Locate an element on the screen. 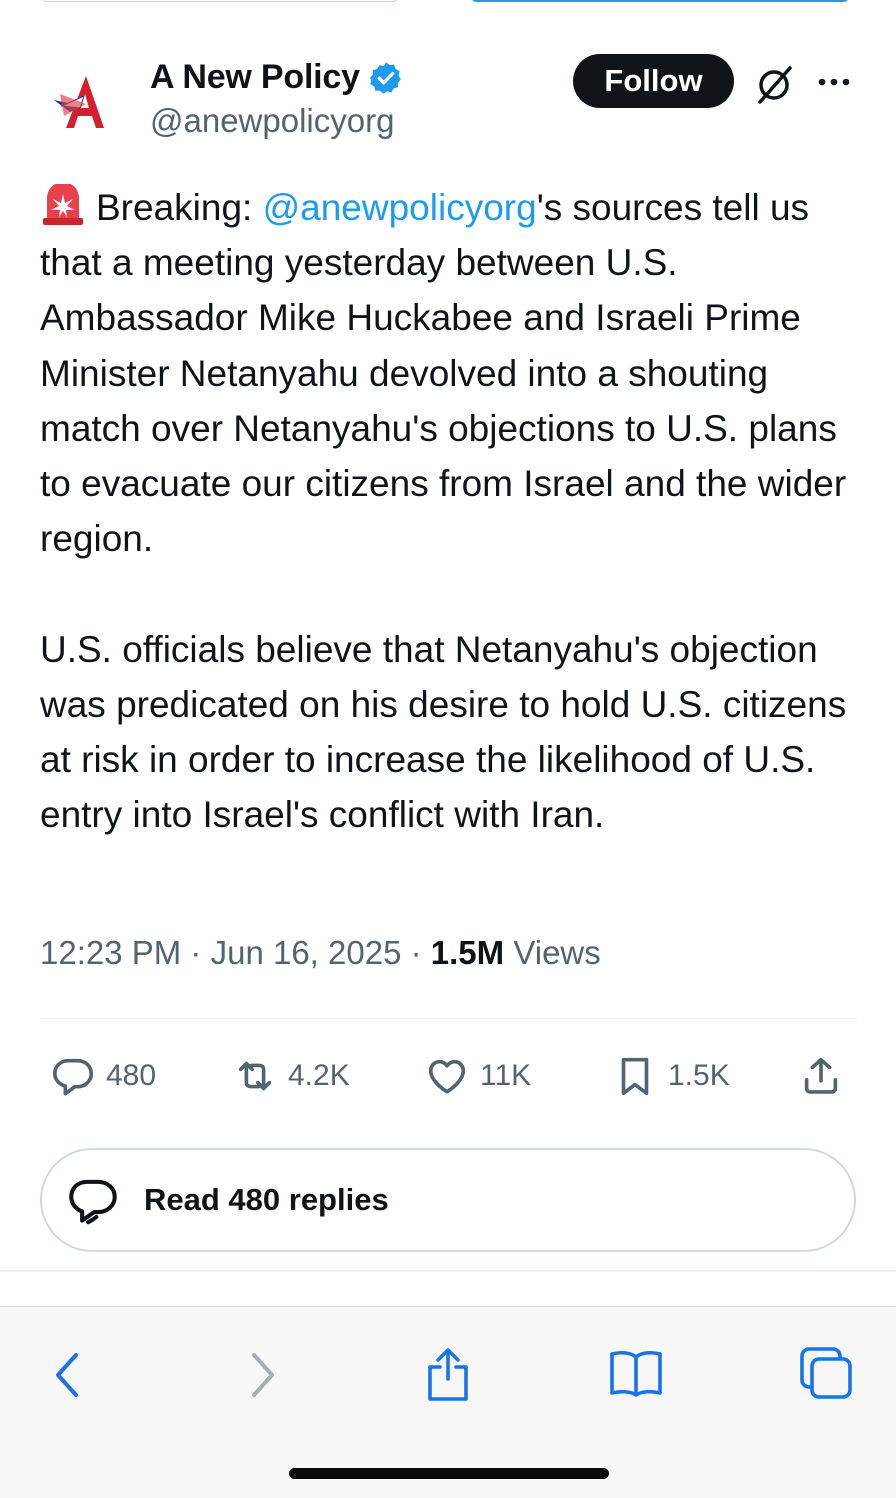 The image size is (896, 1498). forward-icon is located at coordinates (262, 1373).